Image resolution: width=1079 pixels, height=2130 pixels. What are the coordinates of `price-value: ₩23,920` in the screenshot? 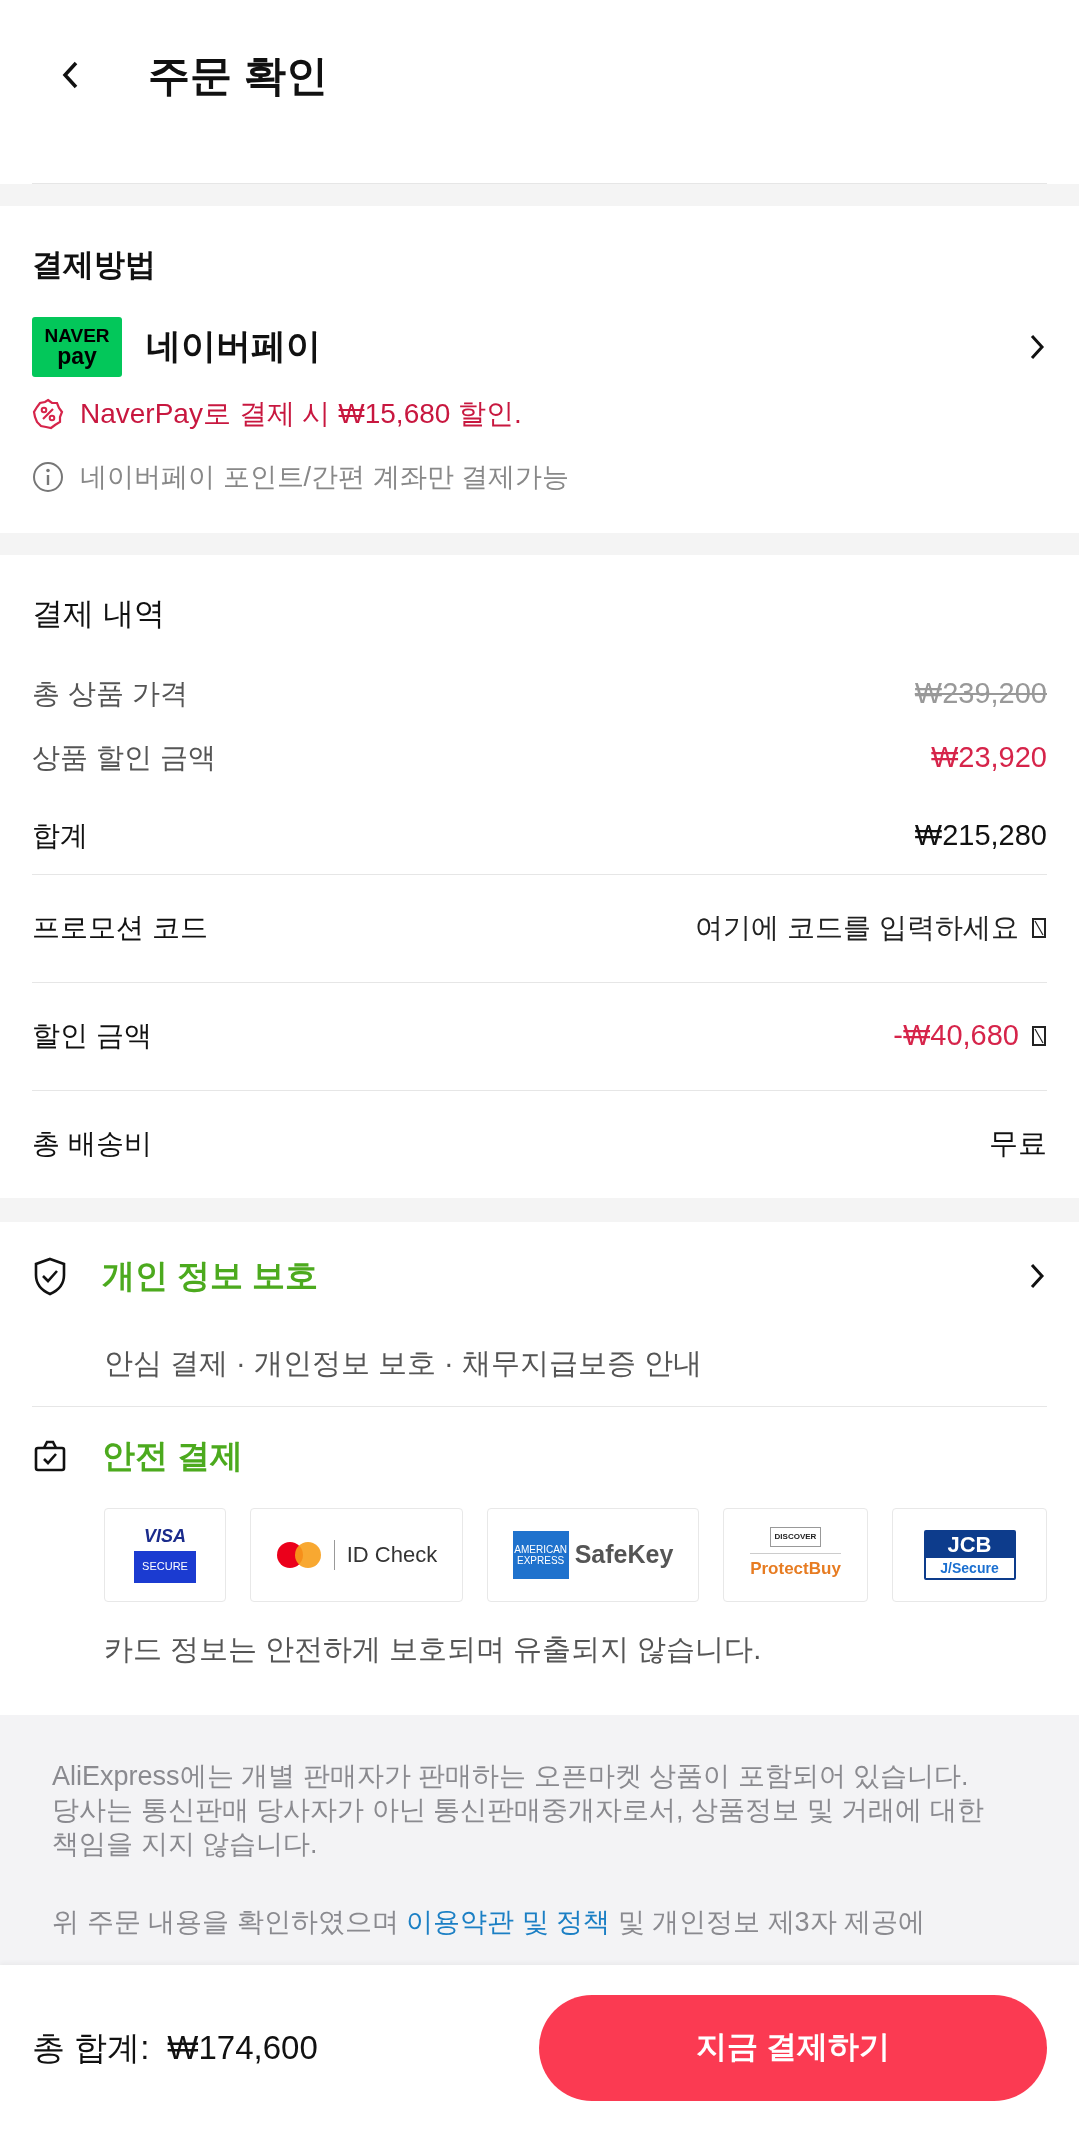 It's located at (988, 757).